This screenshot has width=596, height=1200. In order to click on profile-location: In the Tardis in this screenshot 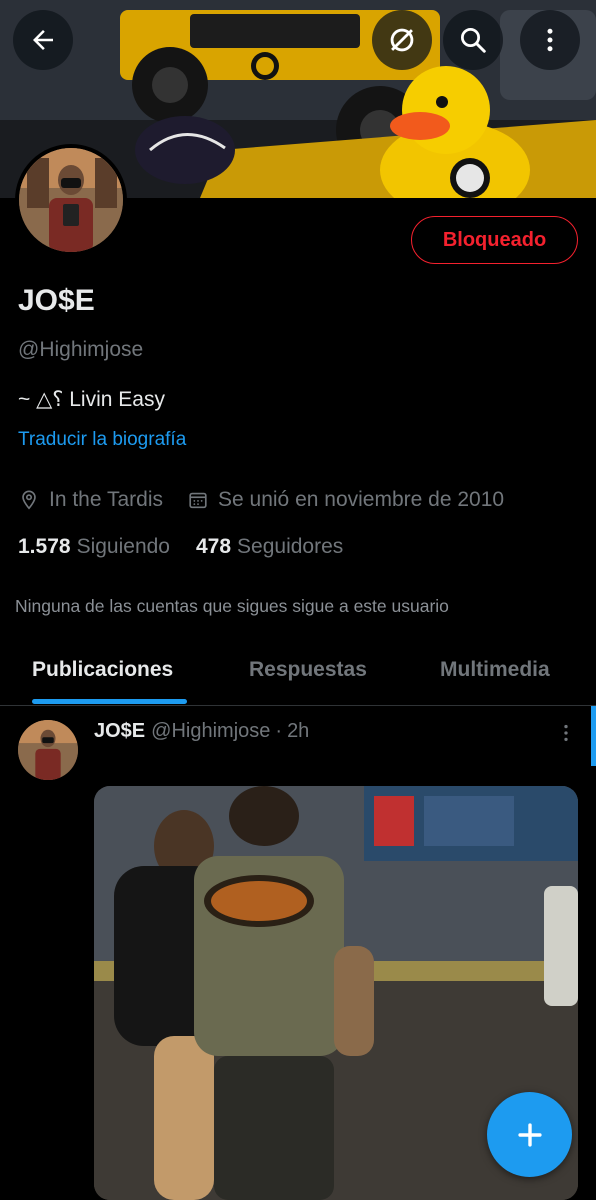, I will do `click(106, 499)`.